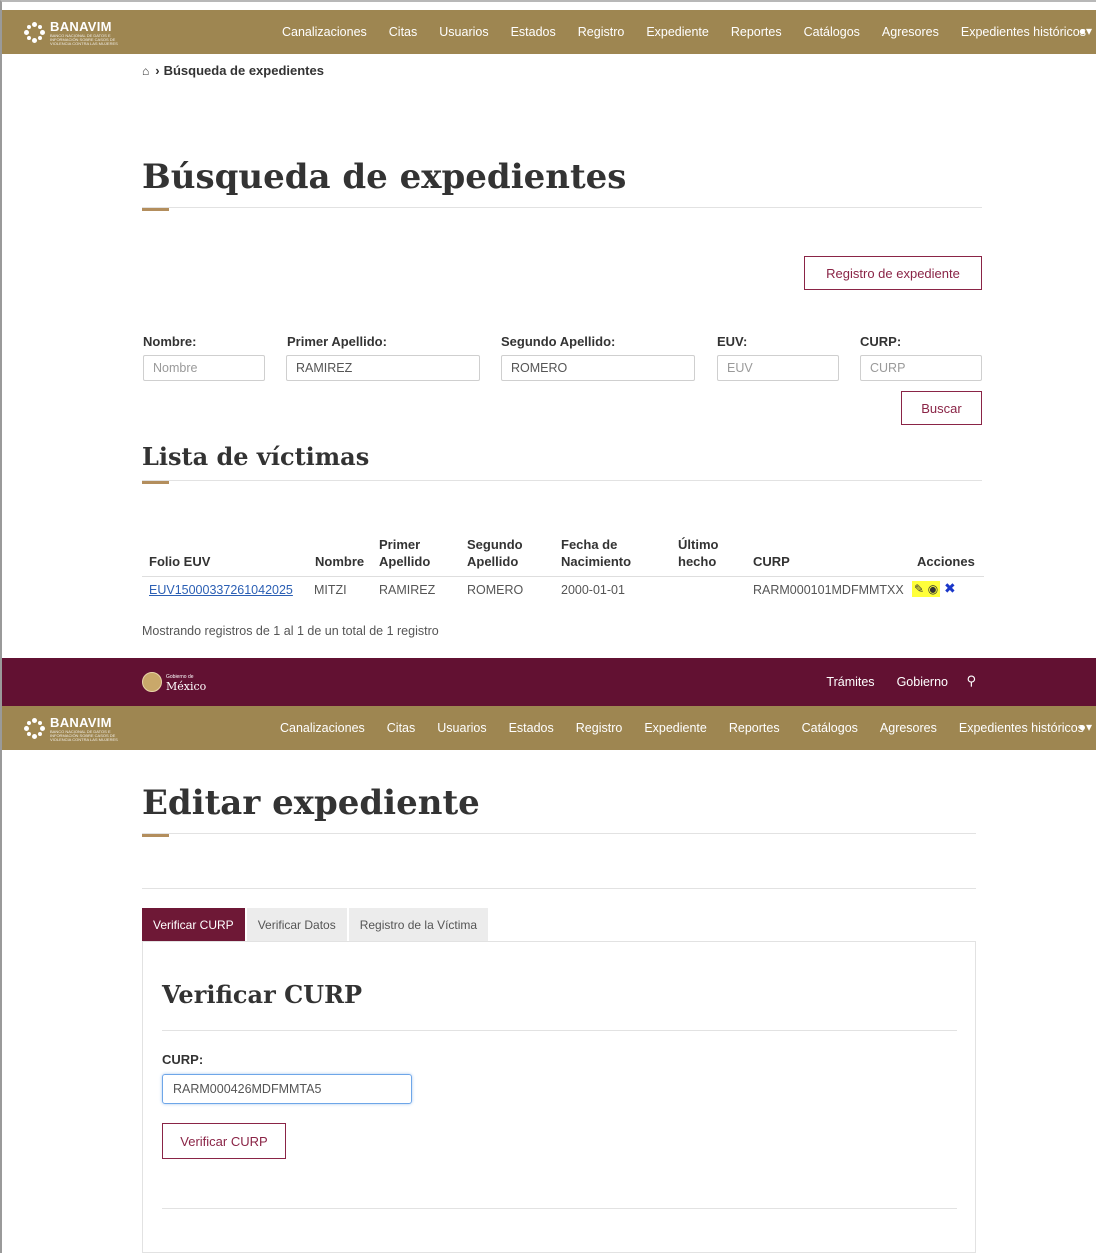 The width and height of the screenshot is (1096, 1253). What do you see at coordinates (589, 544) in the screenshot?
I see `th-fecha-line1: Fecha de` at bounding box center [589, 544].